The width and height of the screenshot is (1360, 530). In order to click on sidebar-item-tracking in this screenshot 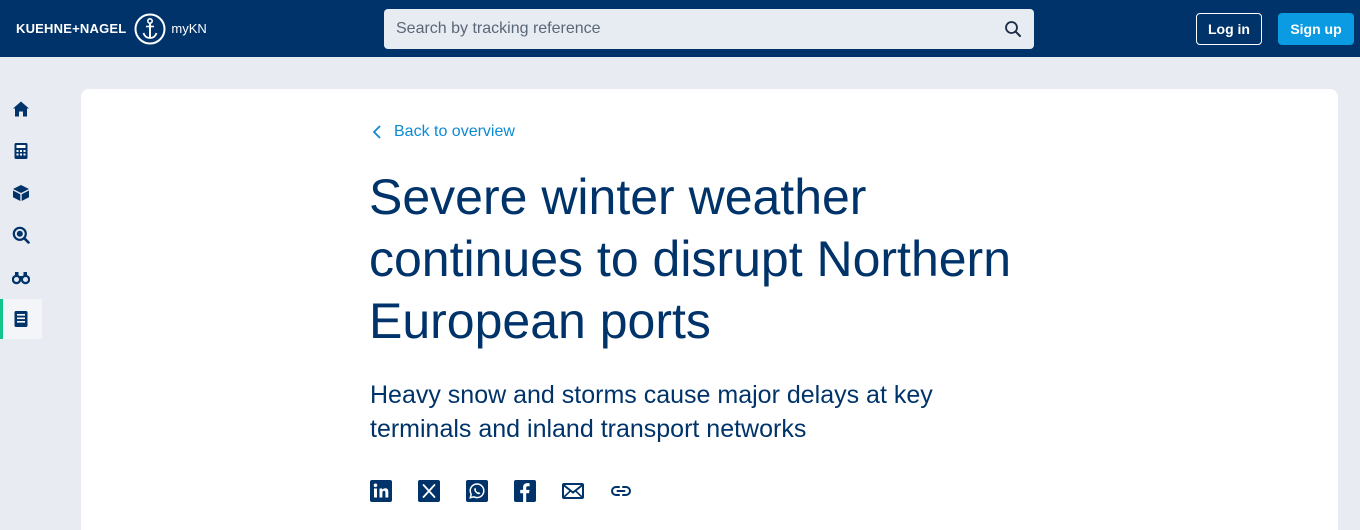, I will do `click(21, 235)`.